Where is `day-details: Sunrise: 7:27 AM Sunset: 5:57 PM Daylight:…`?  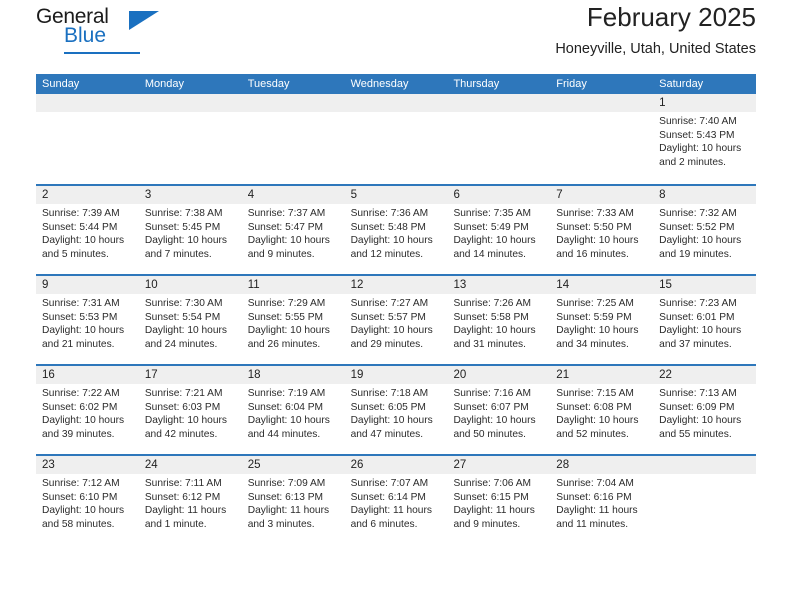
day-details: Sunrise: 7:27 AM Sunset: 5:57 PM Daylight:… is located at coordinates (396, 322).